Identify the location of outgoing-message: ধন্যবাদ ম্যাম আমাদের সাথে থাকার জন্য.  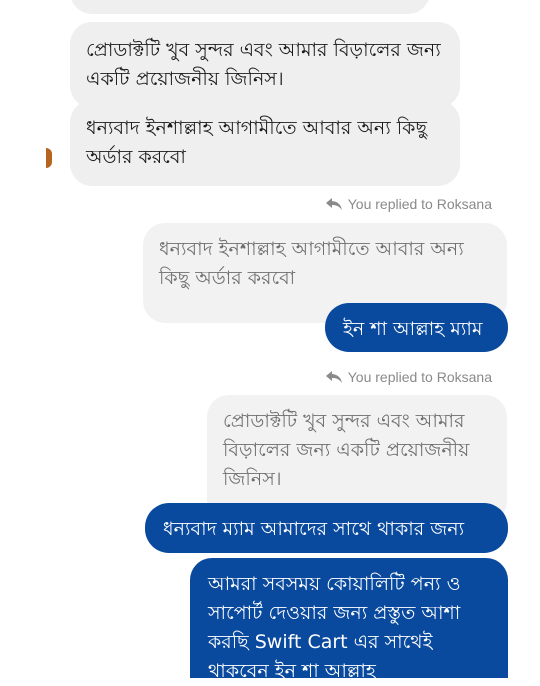
(326, 528).